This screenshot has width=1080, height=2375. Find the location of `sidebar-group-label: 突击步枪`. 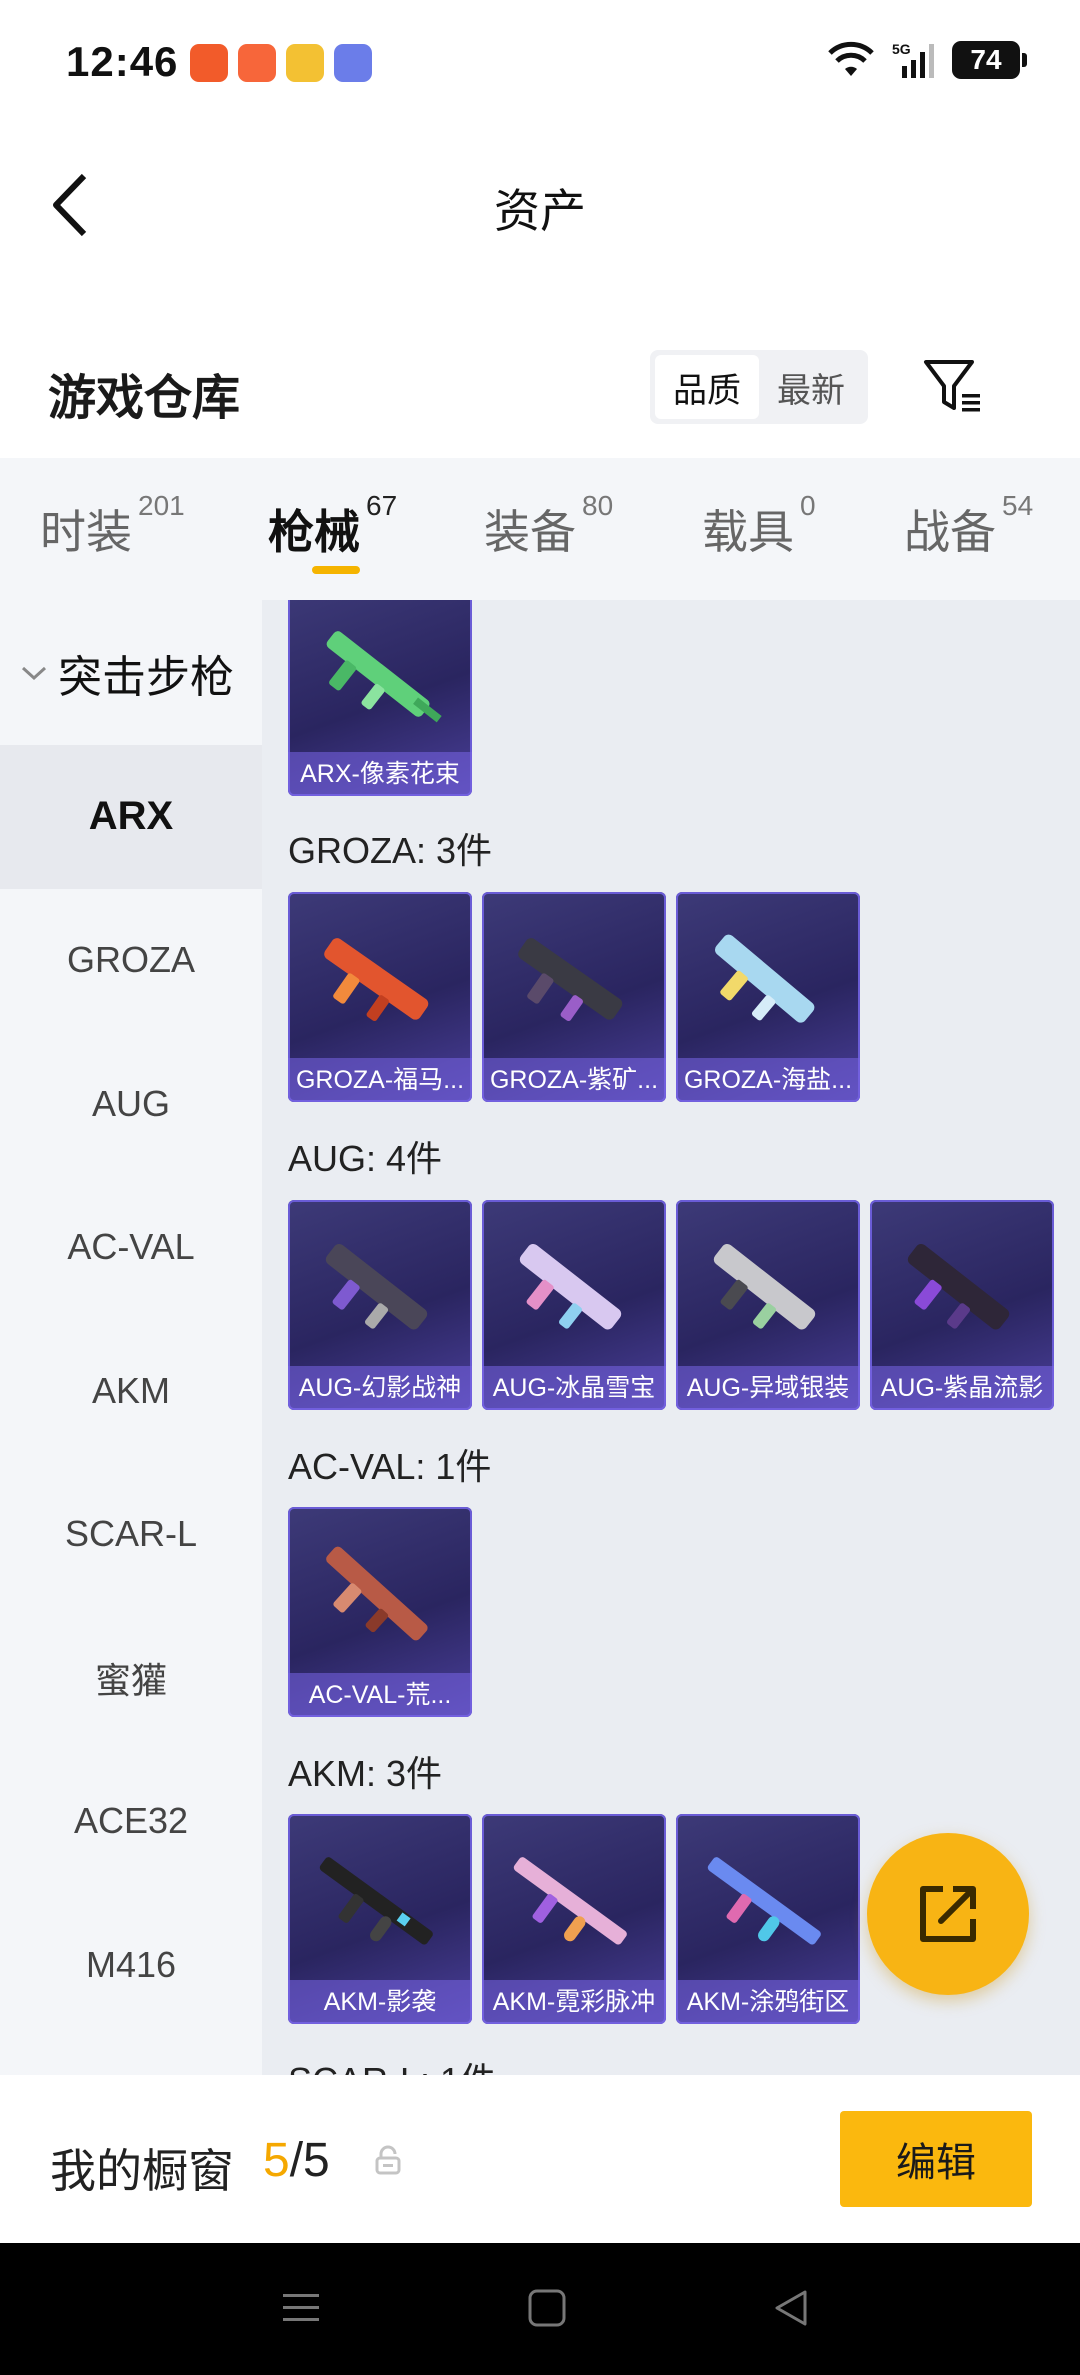

sidebar-group-label: 突击步枪 is located at coordinates (146, 677).